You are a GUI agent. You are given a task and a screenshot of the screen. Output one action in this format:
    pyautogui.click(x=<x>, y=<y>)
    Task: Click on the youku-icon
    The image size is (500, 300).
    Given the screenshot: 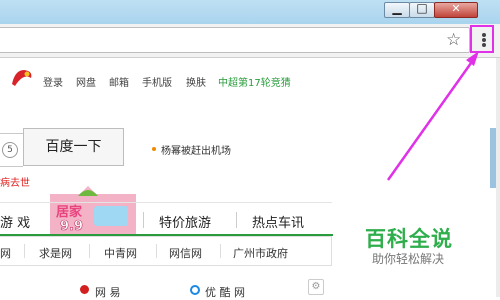 What is the action you would take?
    pyautogui.click(x=195, y=290)
    